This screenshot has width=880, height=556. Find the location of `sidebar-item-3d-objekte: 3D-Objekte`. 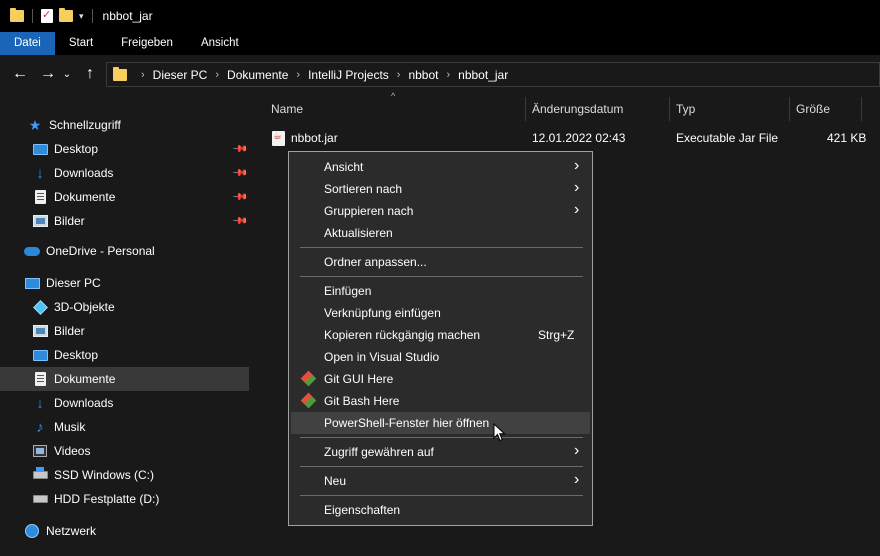

sidebar-item-3d-objekte: 3D-Objekte is located at coordinates (124, 307).